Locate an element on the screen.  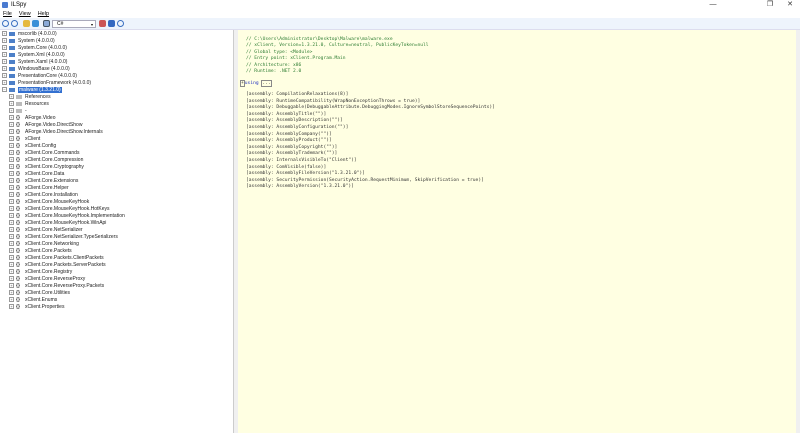
tree-namespace: +{} xClient.Core.Cryptography is located at coordinates (46, 167).